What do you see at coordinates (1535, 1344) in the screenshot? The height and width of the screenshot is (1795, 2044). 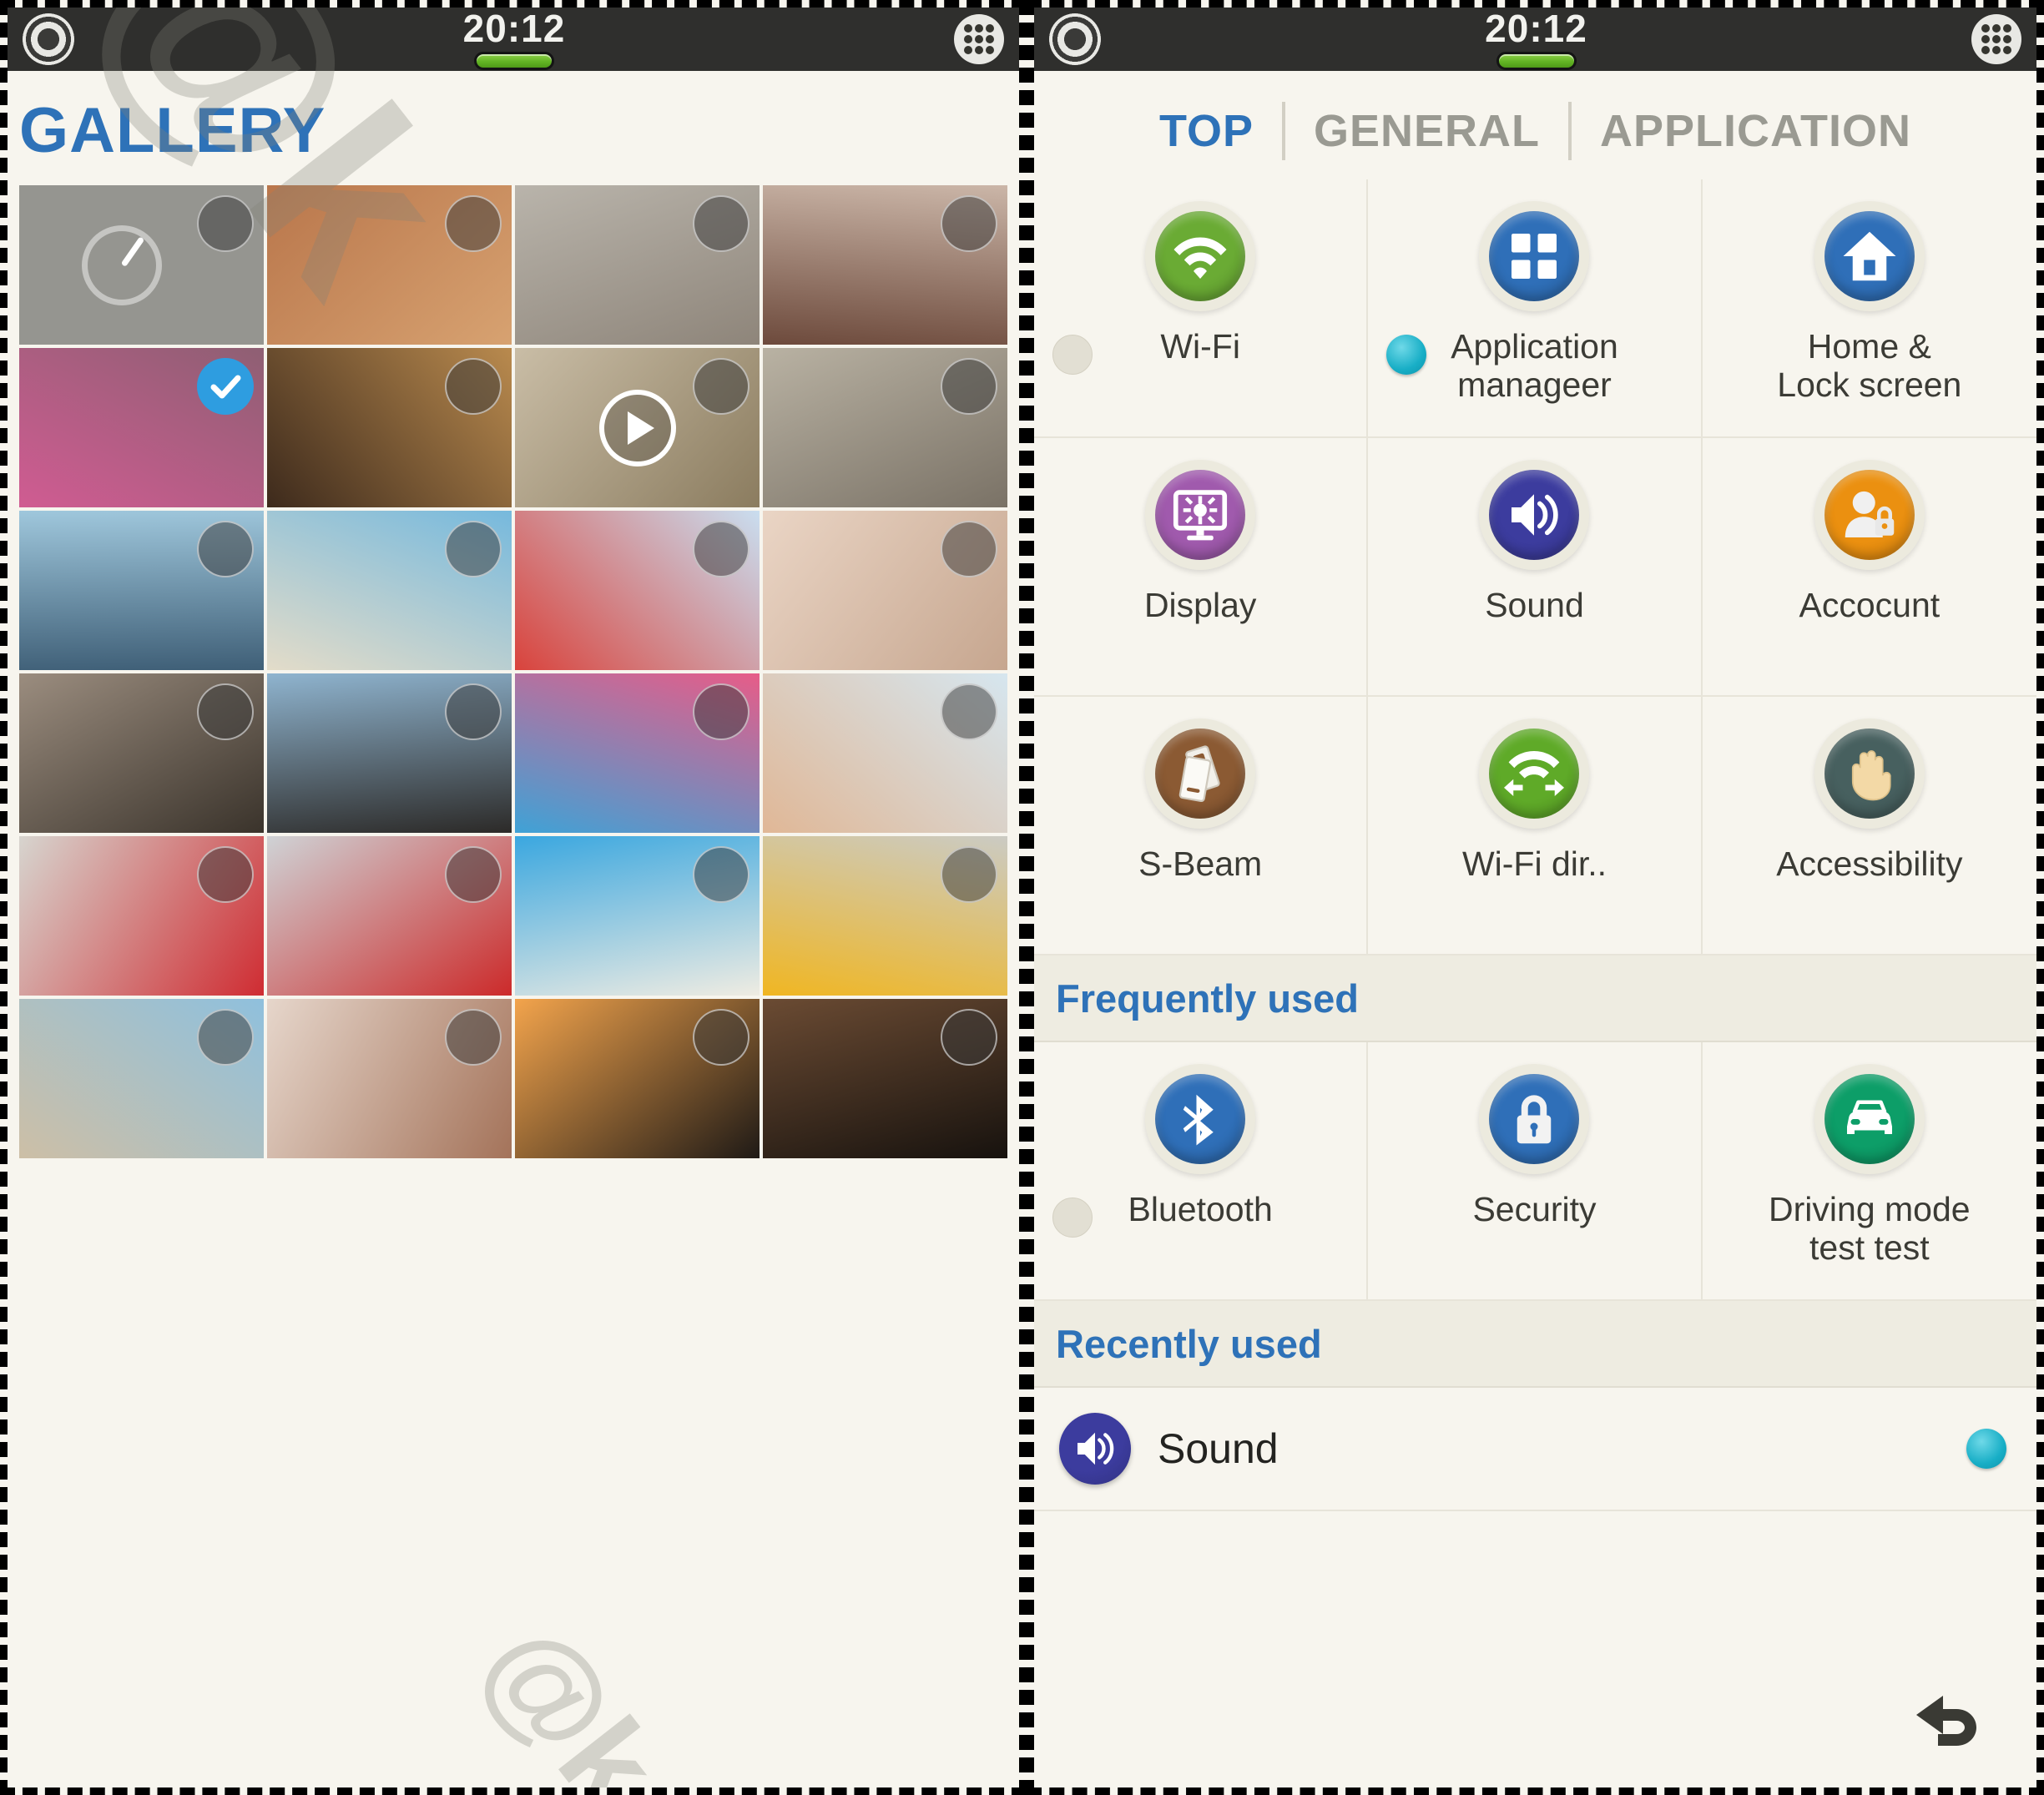 I see `section-header-recently-used: Recently used` at bounding box center [1535, 1344].